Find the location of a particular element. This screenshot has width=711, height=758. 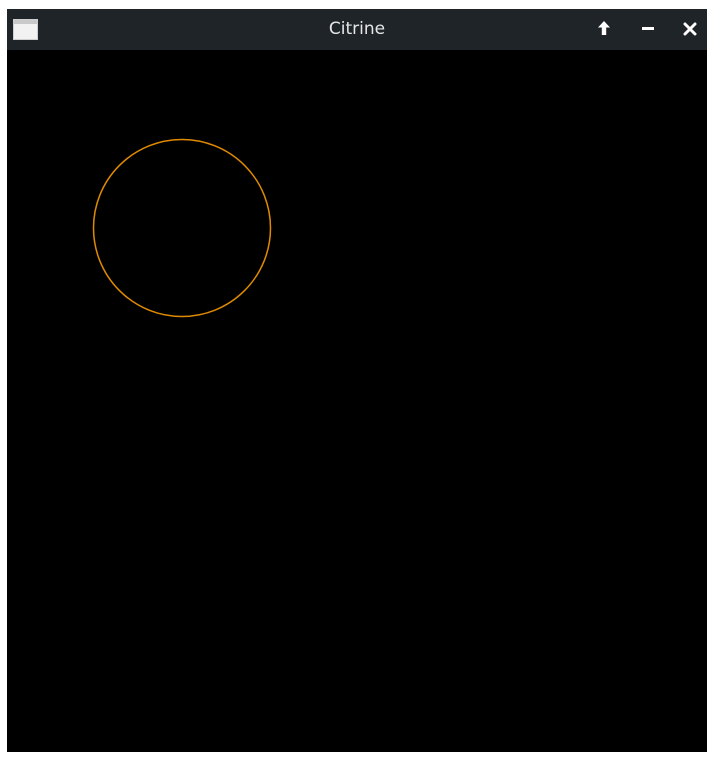

canvas-svg is located at coordinates (182, 228).